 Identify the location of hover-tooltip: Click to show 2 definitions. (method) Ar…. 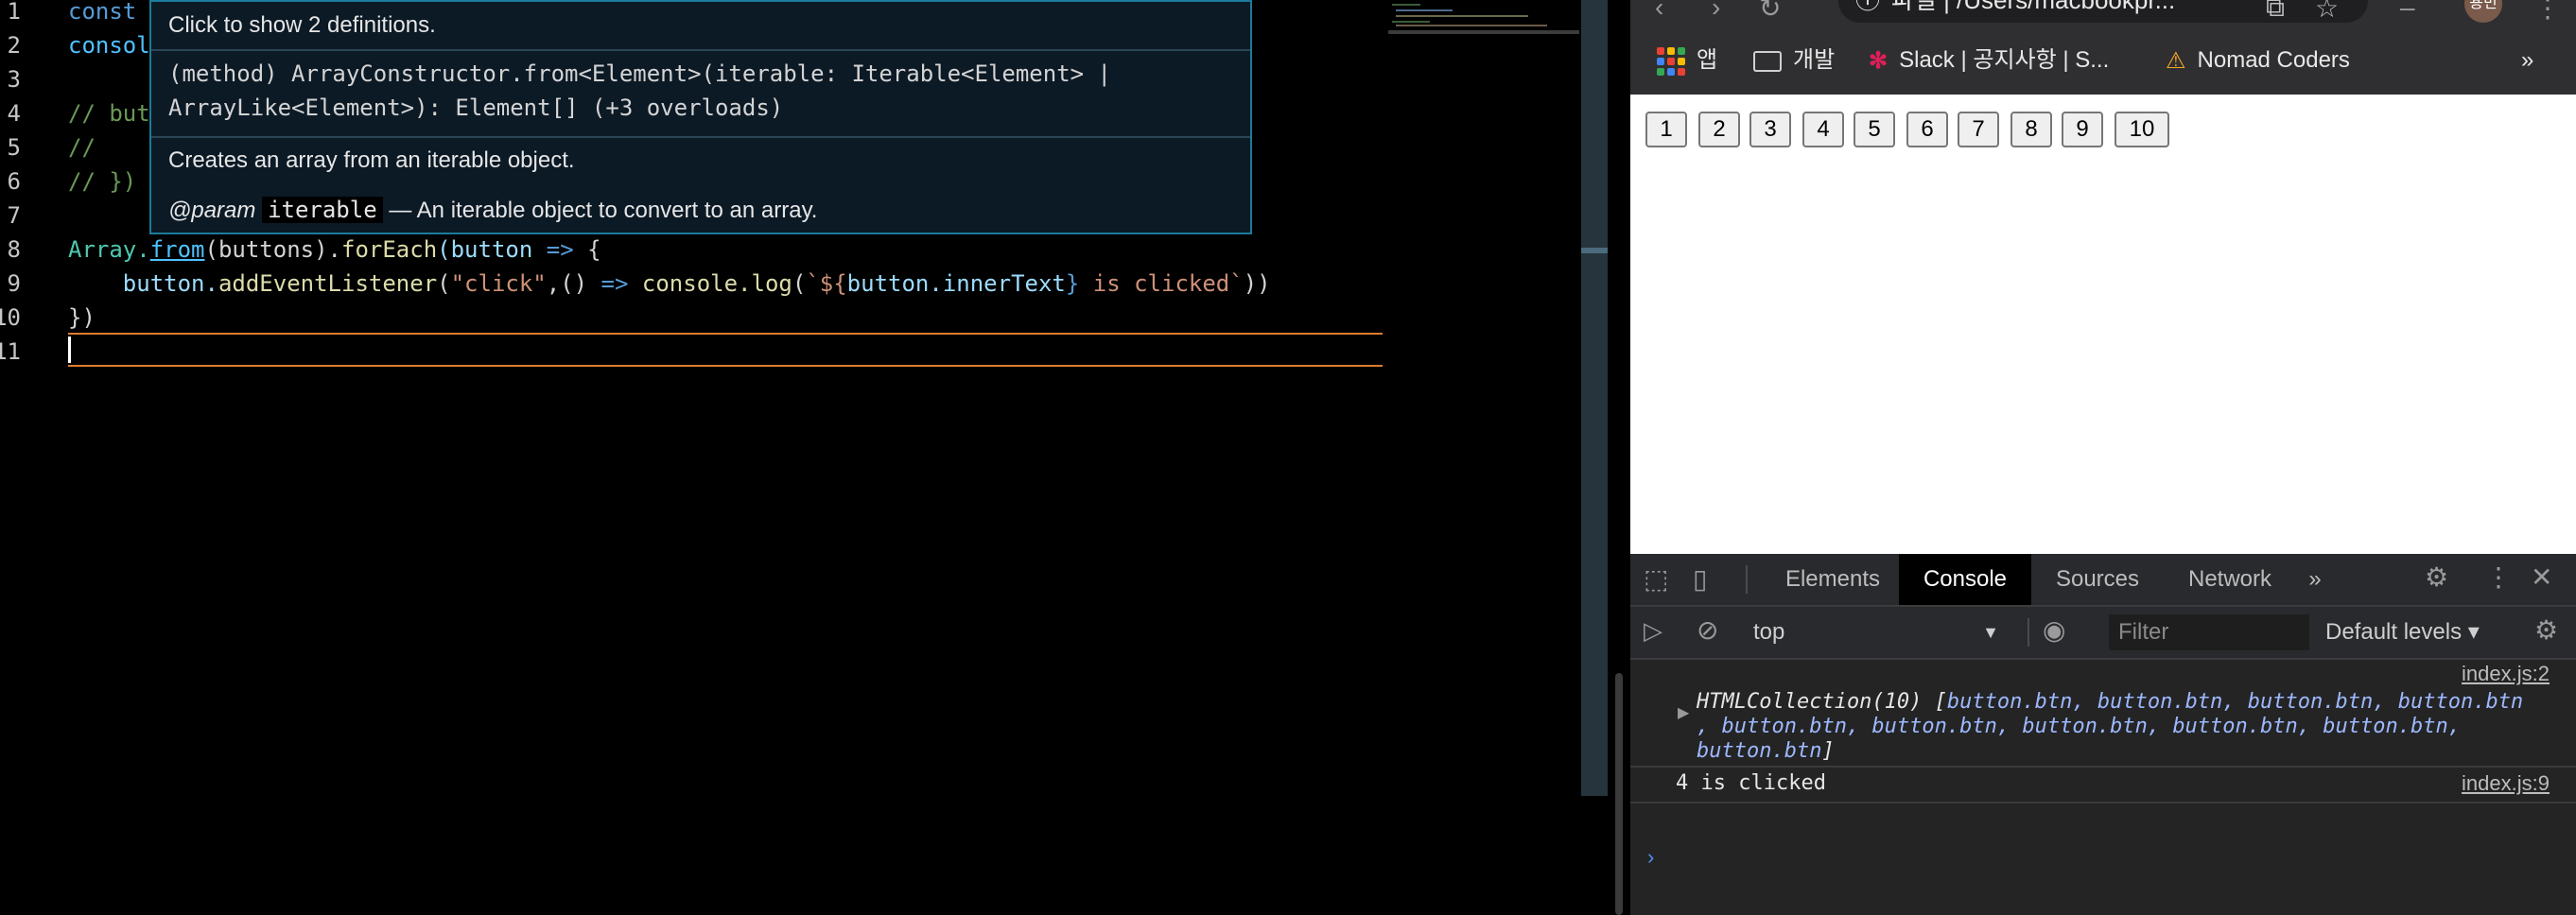
(700, 117).